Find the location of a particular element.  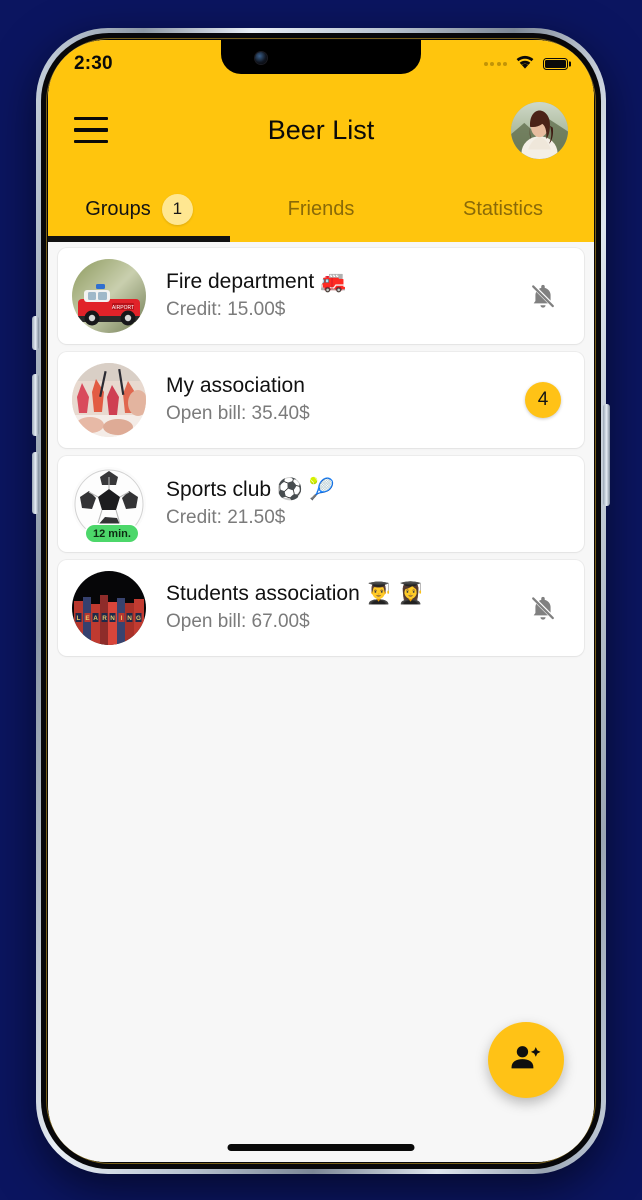

group-title: Fire department 🚒 is located at coordinates (256, 282).